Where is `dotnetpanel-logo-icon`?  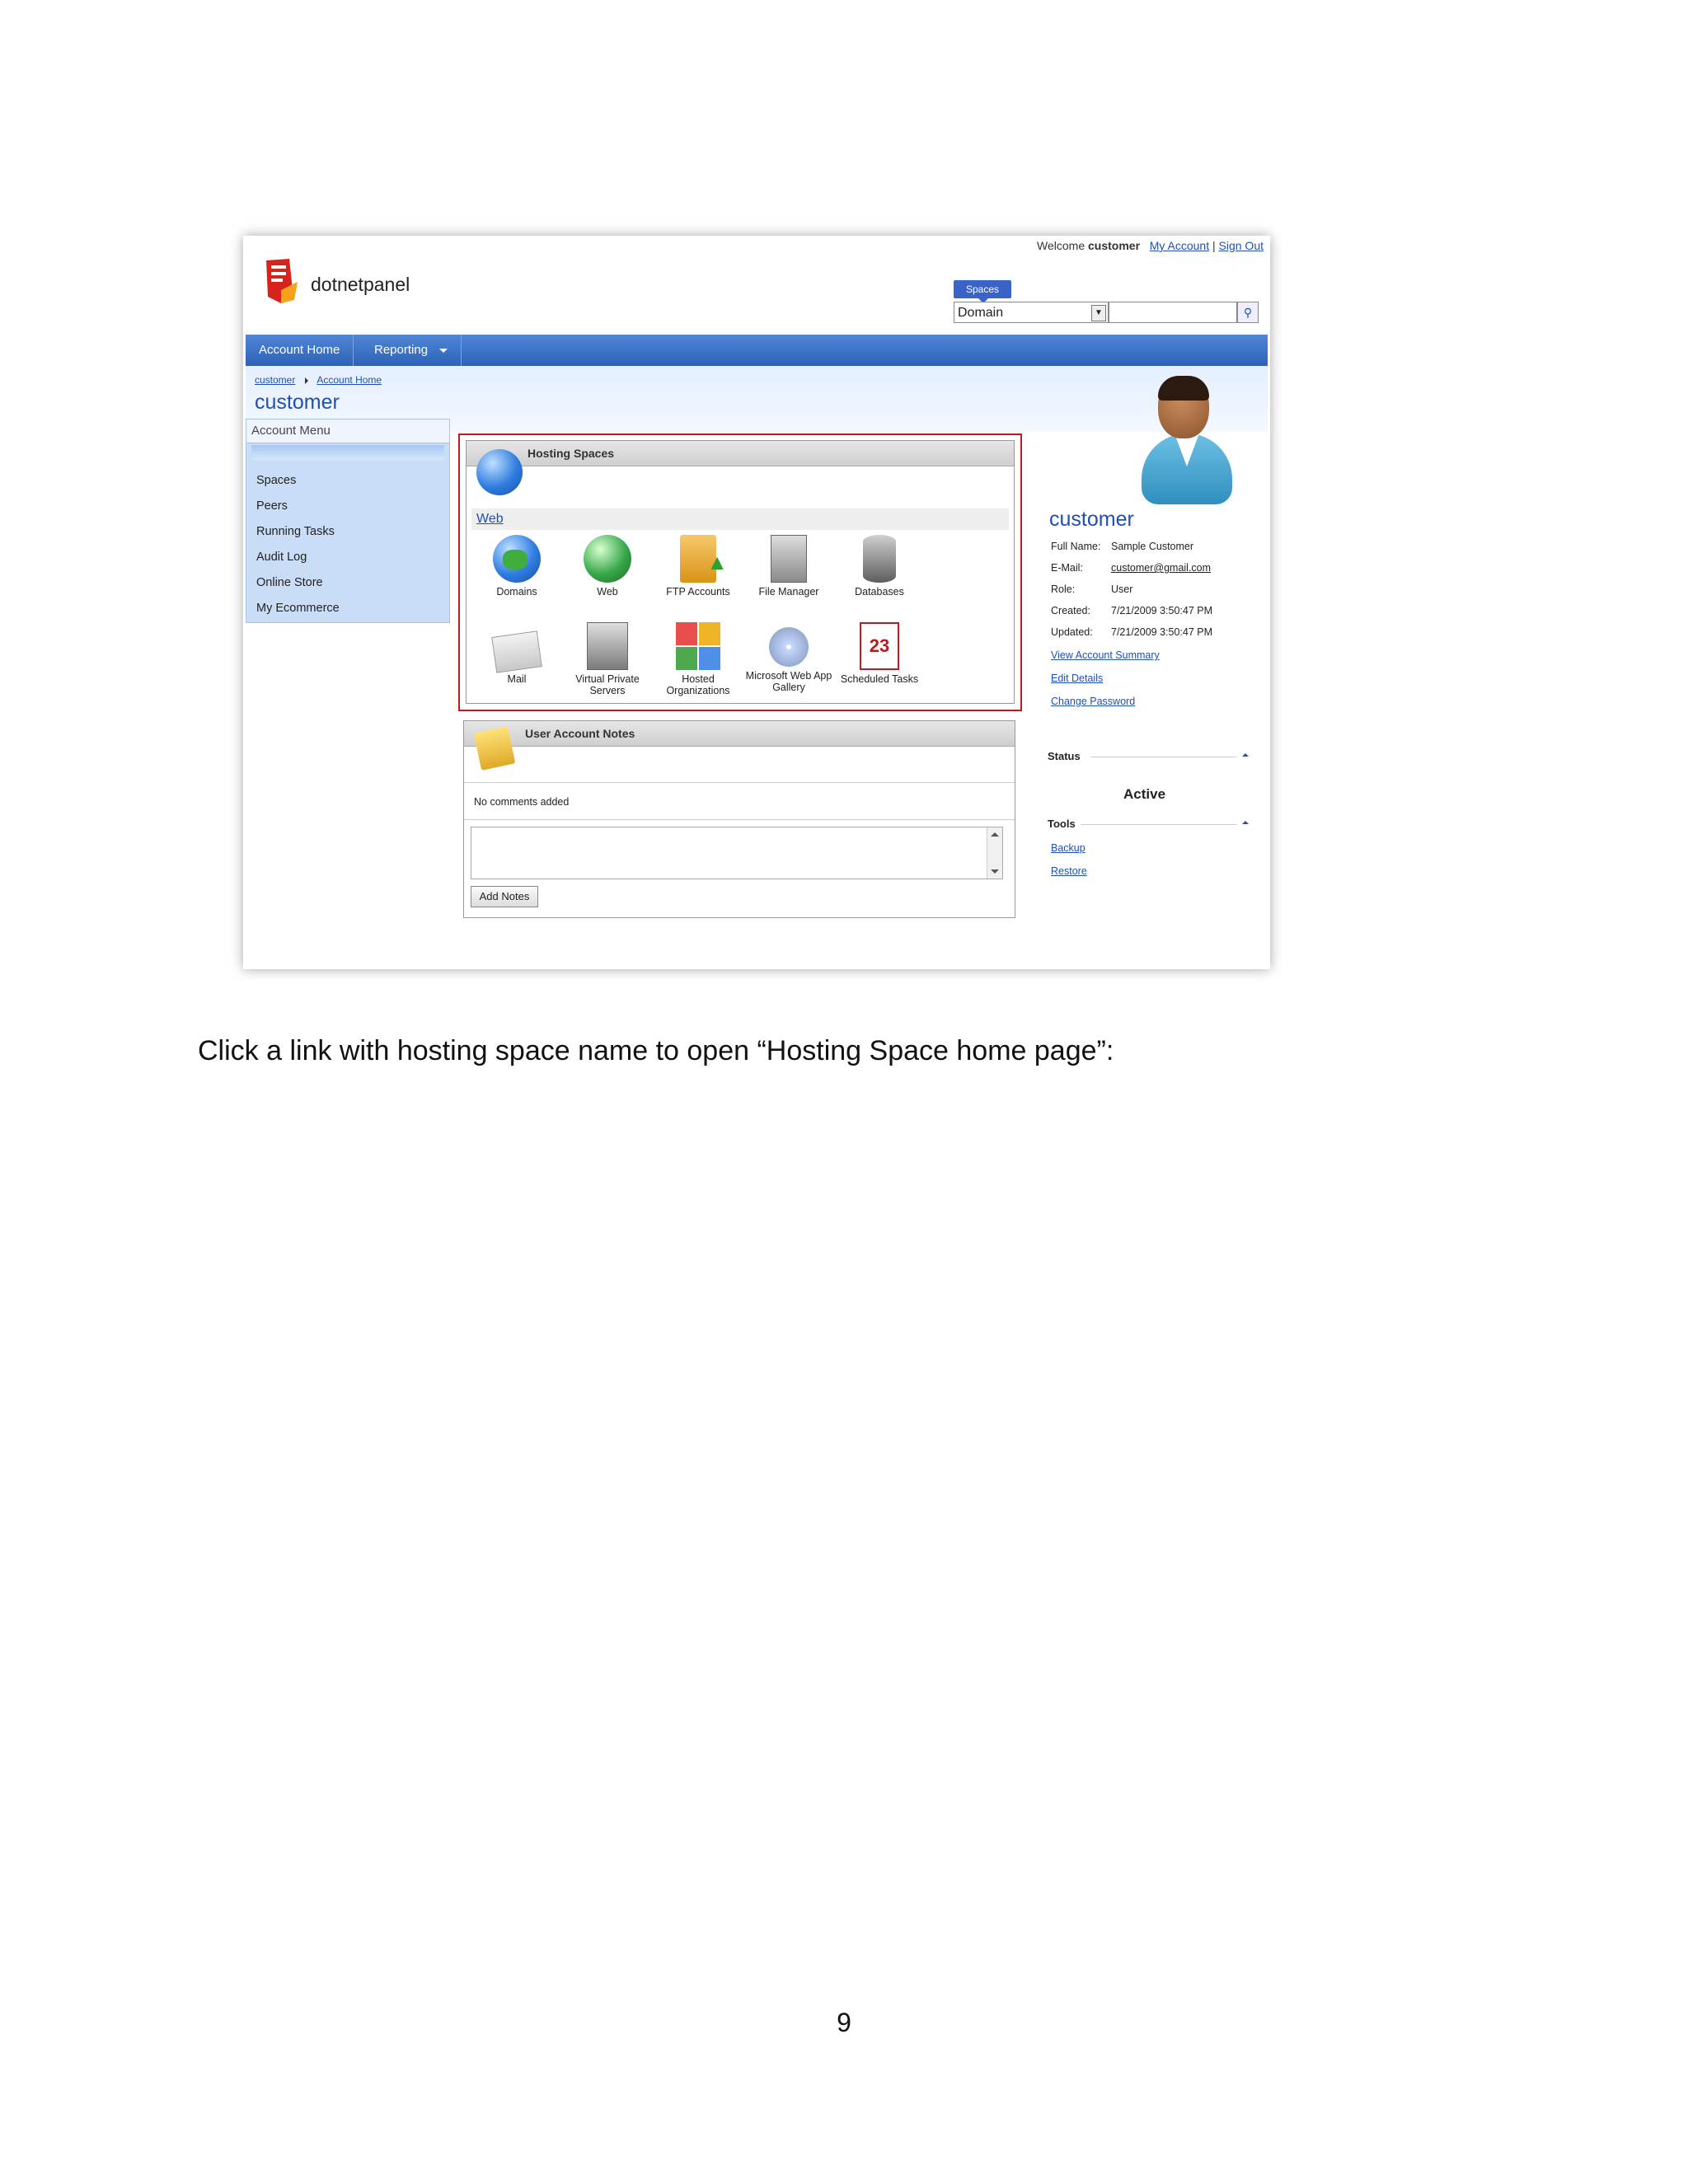 dotnetpanel-logo-icon is located at coordinates (282, 281).